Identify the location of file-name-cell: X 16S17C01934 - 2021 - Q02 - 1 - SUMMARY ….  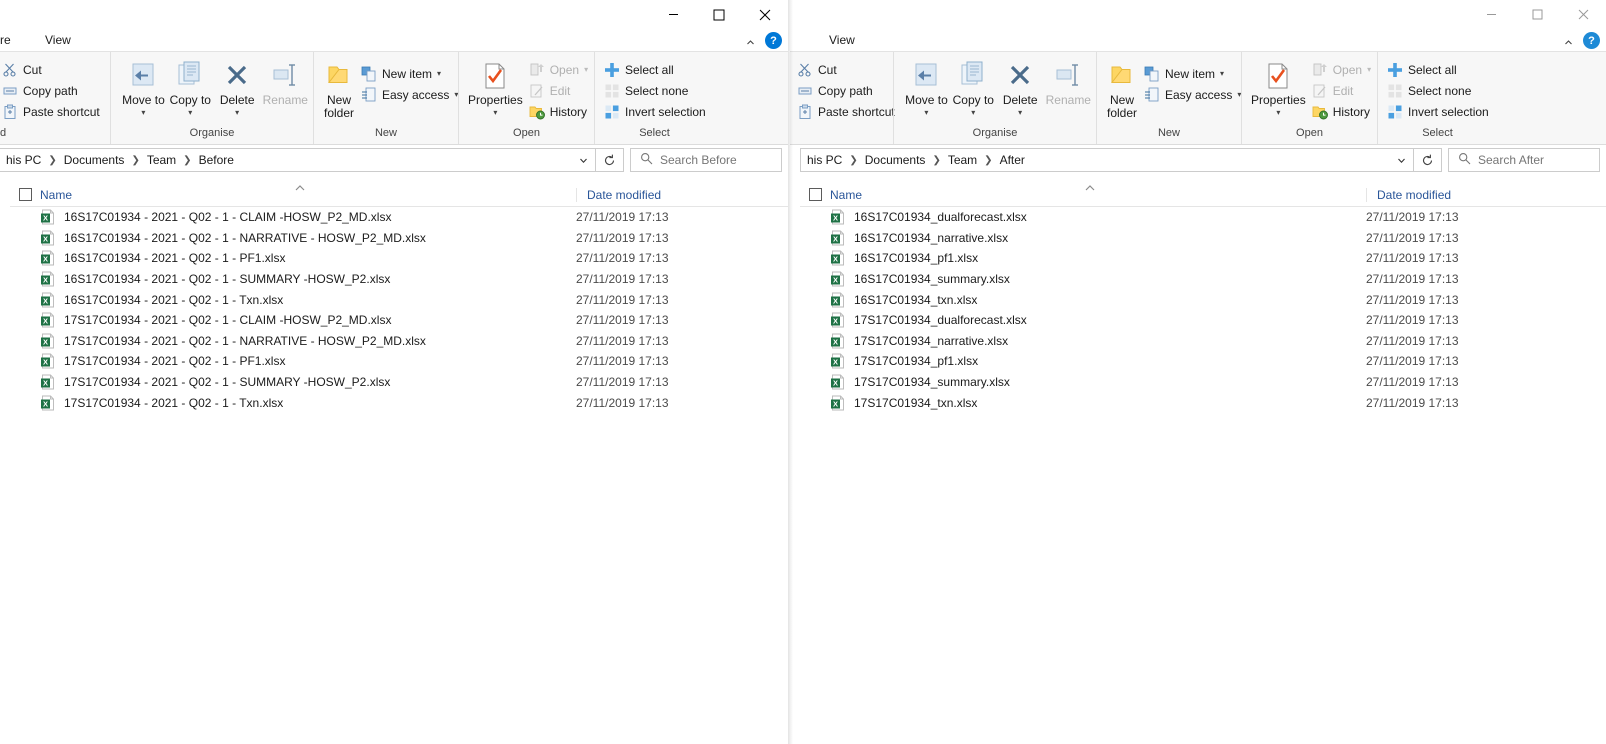
(308, 279).